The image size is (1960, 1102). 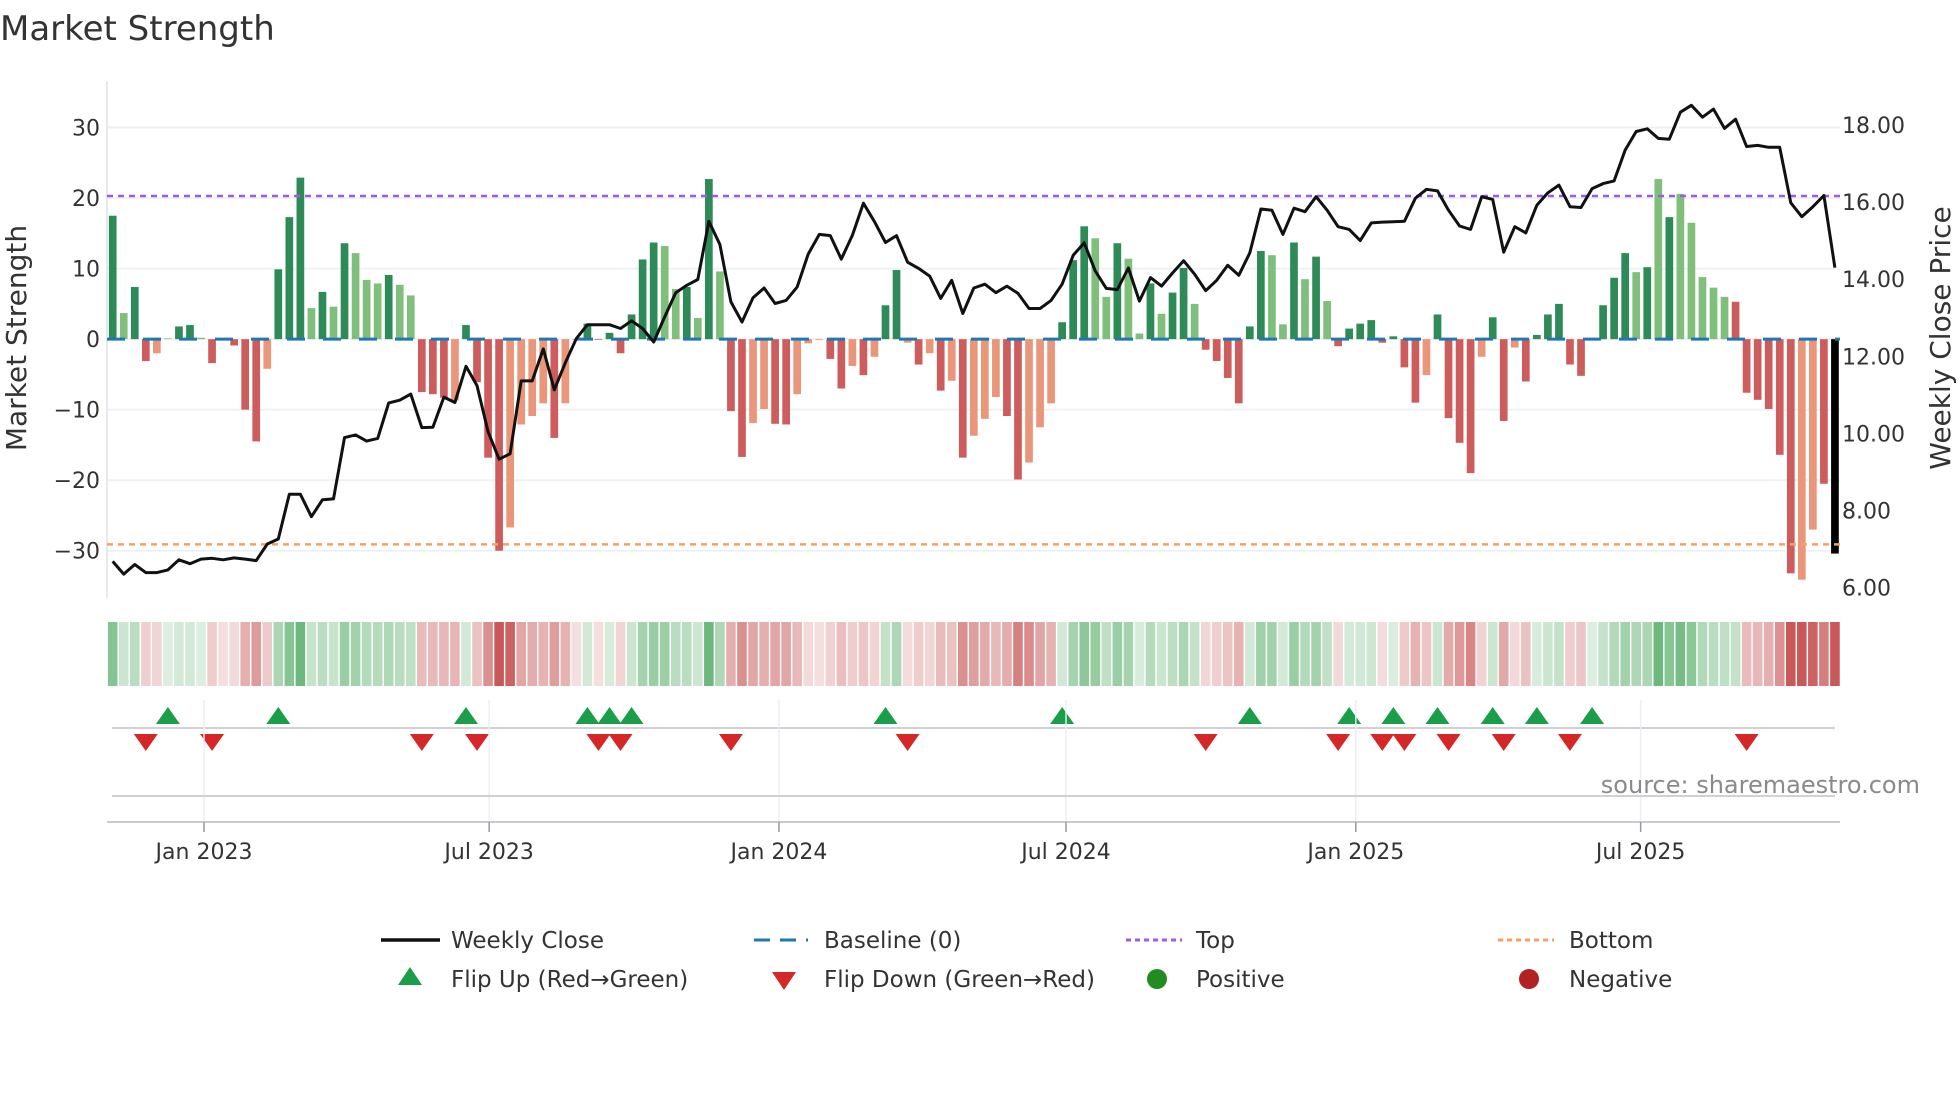 What do you see at coordinates (973, 654) in the screenshot?
I see `strength-heat-strip` at bounding box center [973, 654].